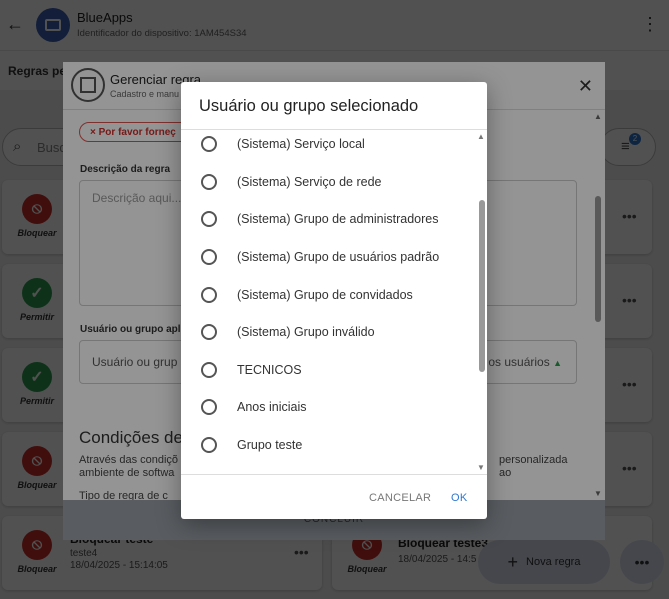  What do you see at coordinates (328, 446) in the screenshot?
I see `option-item: Grupo teste` at bounding box center [328, 446].